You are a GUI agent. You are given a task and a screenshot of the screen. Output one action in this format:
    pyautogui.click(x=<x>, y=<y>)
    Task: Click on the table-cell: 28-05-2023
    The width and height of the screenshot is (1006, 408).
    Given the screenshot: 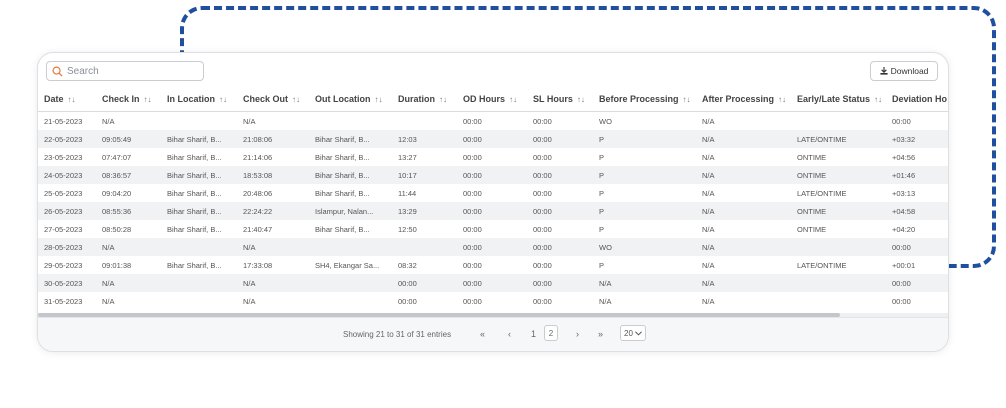 What is the action you would take?
    pyautogui.click(x=67, y=247)
    